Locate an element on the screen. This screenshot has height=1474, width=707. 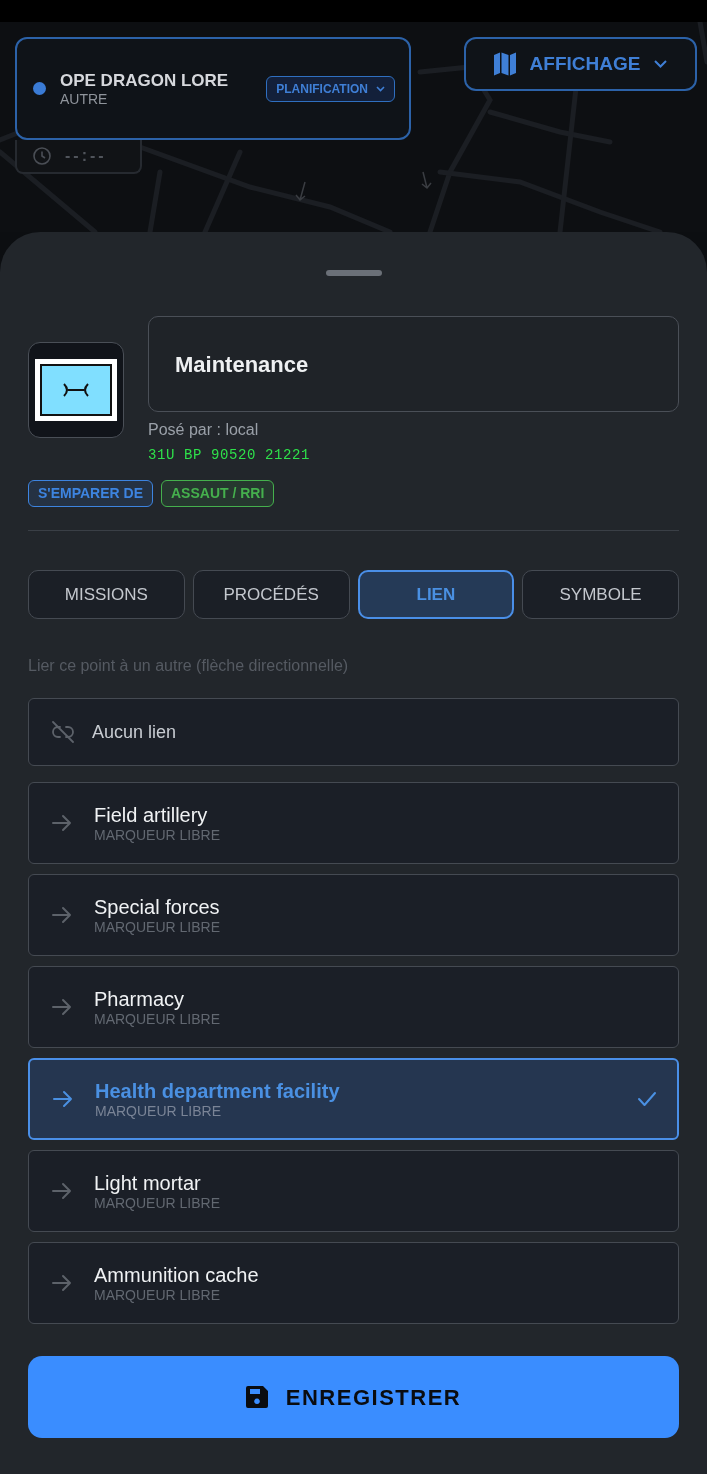
link-option: Ammunition cache MARQUEUR LIBRE is located at coordinates (353, 1283).